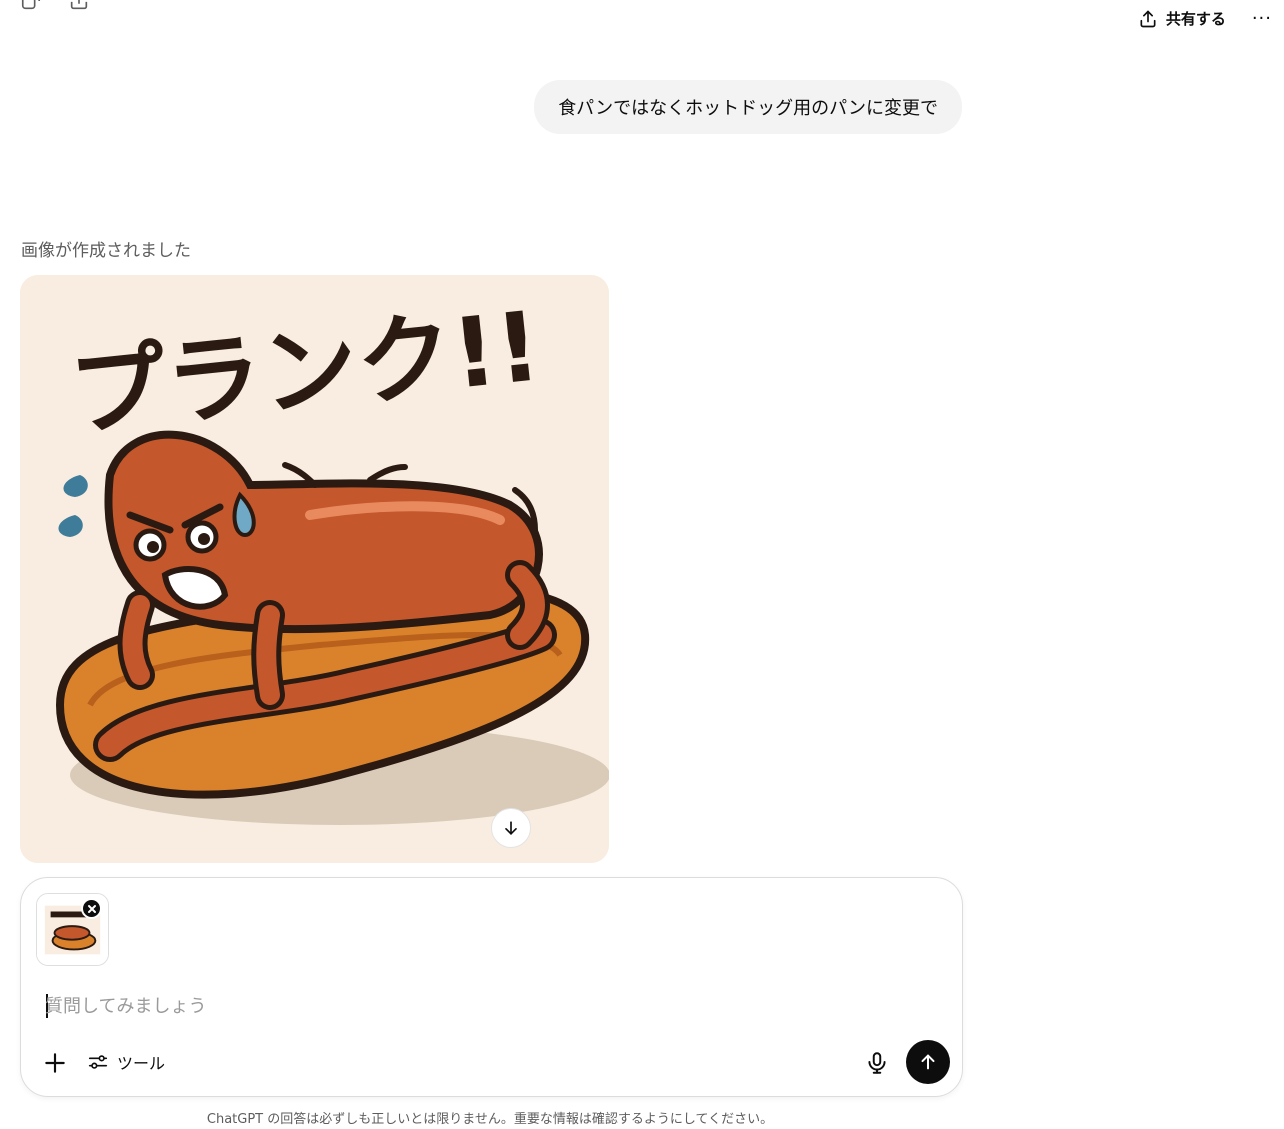  I want to click on remove-attachment-button, so click(91, 908).